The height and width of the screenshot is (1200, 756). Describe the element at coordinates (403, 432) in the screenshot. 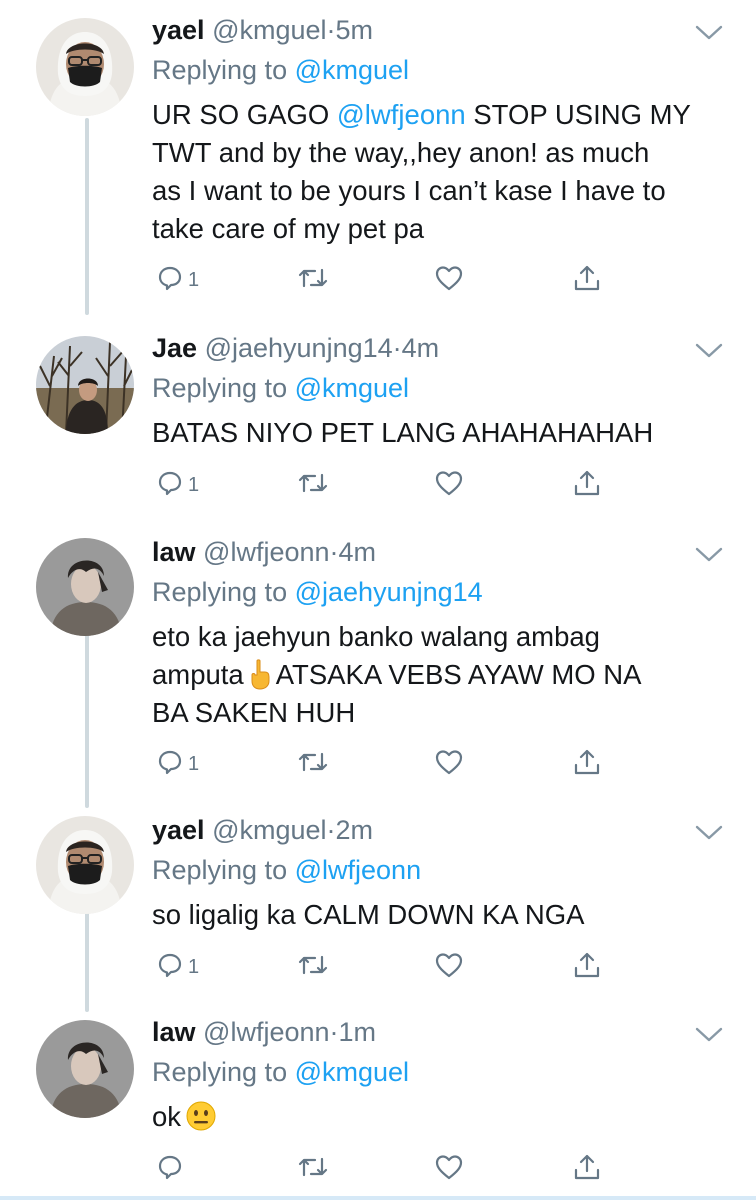

I see `tweet-text-line: BATAS NIYO PET LANG AHAHAHAHAH` at that location.